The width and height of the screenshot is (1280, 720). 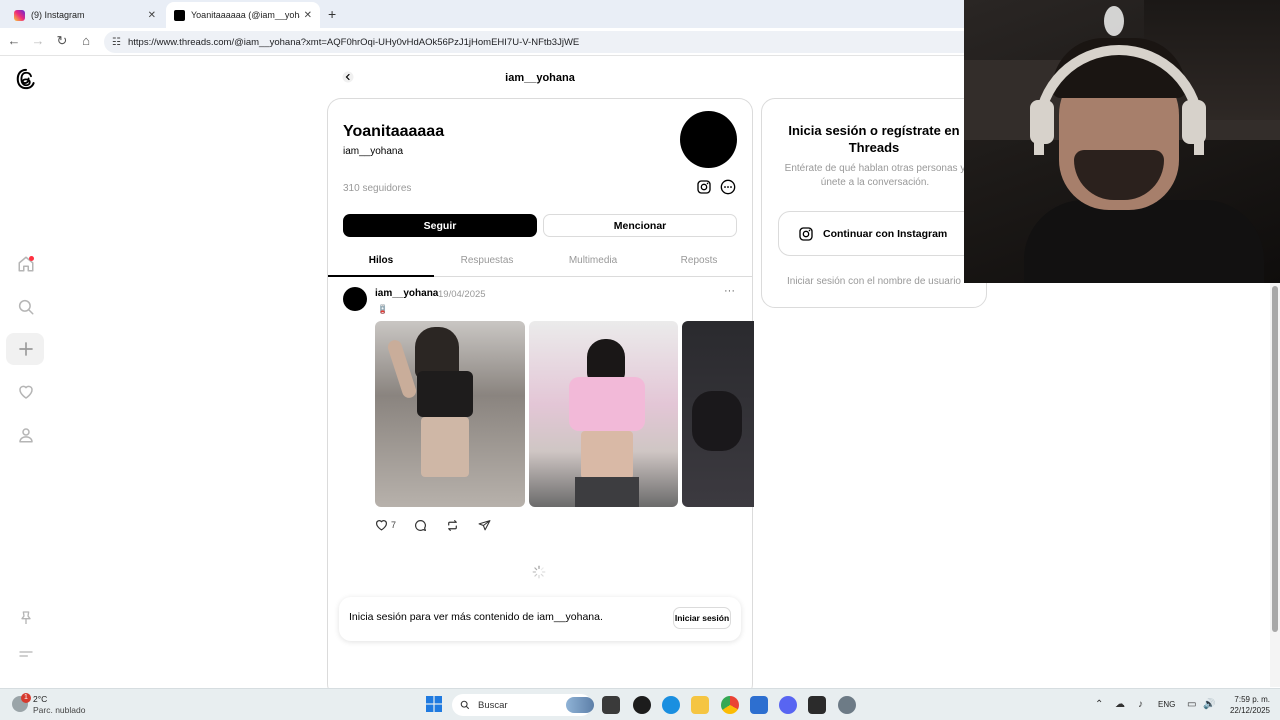 I want to click on profile-avatar, so click(x=708, y=139).